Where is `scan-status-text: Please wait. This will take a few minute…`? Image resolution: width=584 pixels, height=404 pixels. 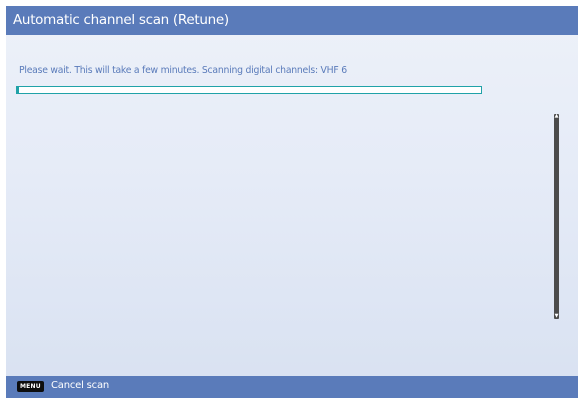 scan-status-text: Please wait. This will take a few minute… is located at coordinates (183, 70).